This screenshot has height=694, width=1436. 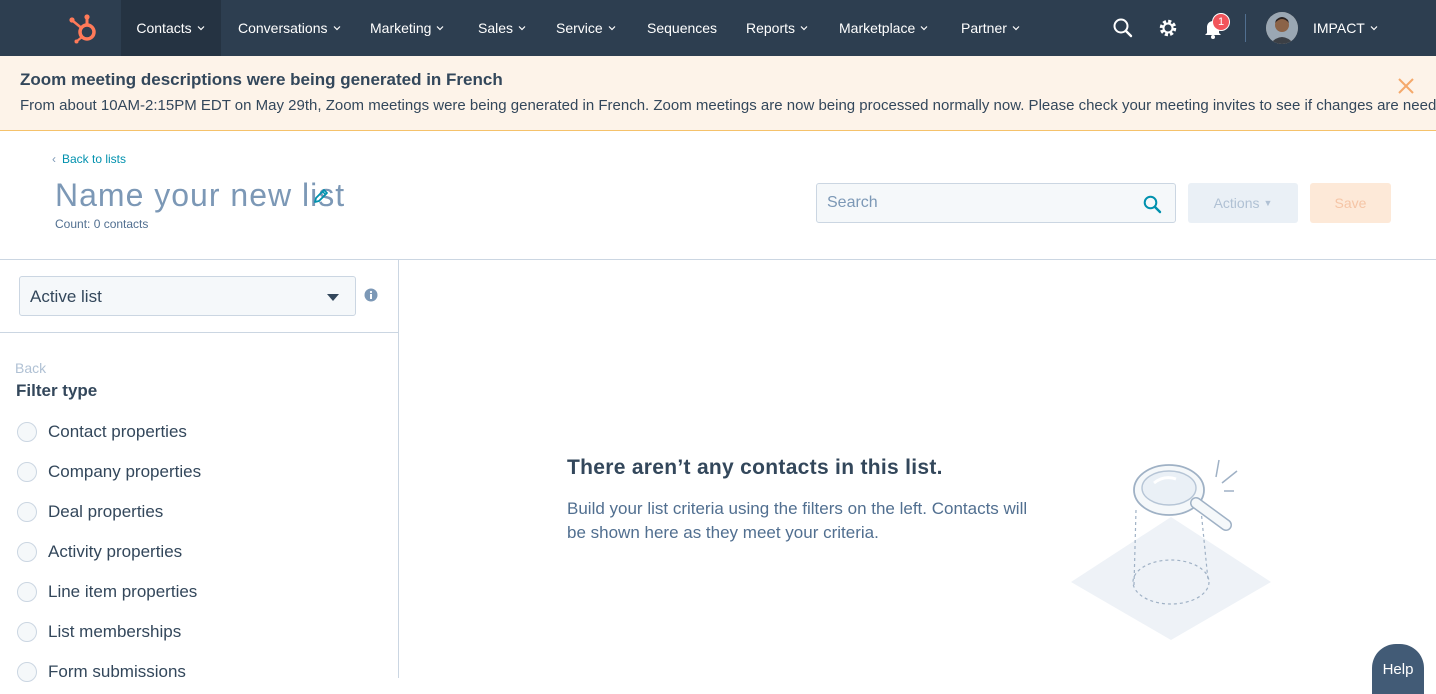 What do you see at coordinates (1398, 669) in the screenshot?
I see `help-button: Help` at bounding box center [1398, 669].